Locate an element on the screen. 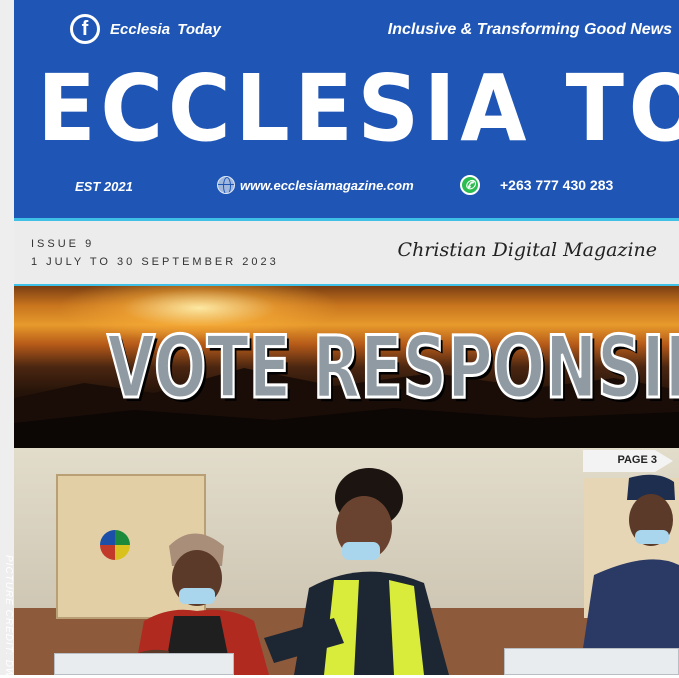  page-tag-label: PAGE 3 is located at coordinates (637, 460).